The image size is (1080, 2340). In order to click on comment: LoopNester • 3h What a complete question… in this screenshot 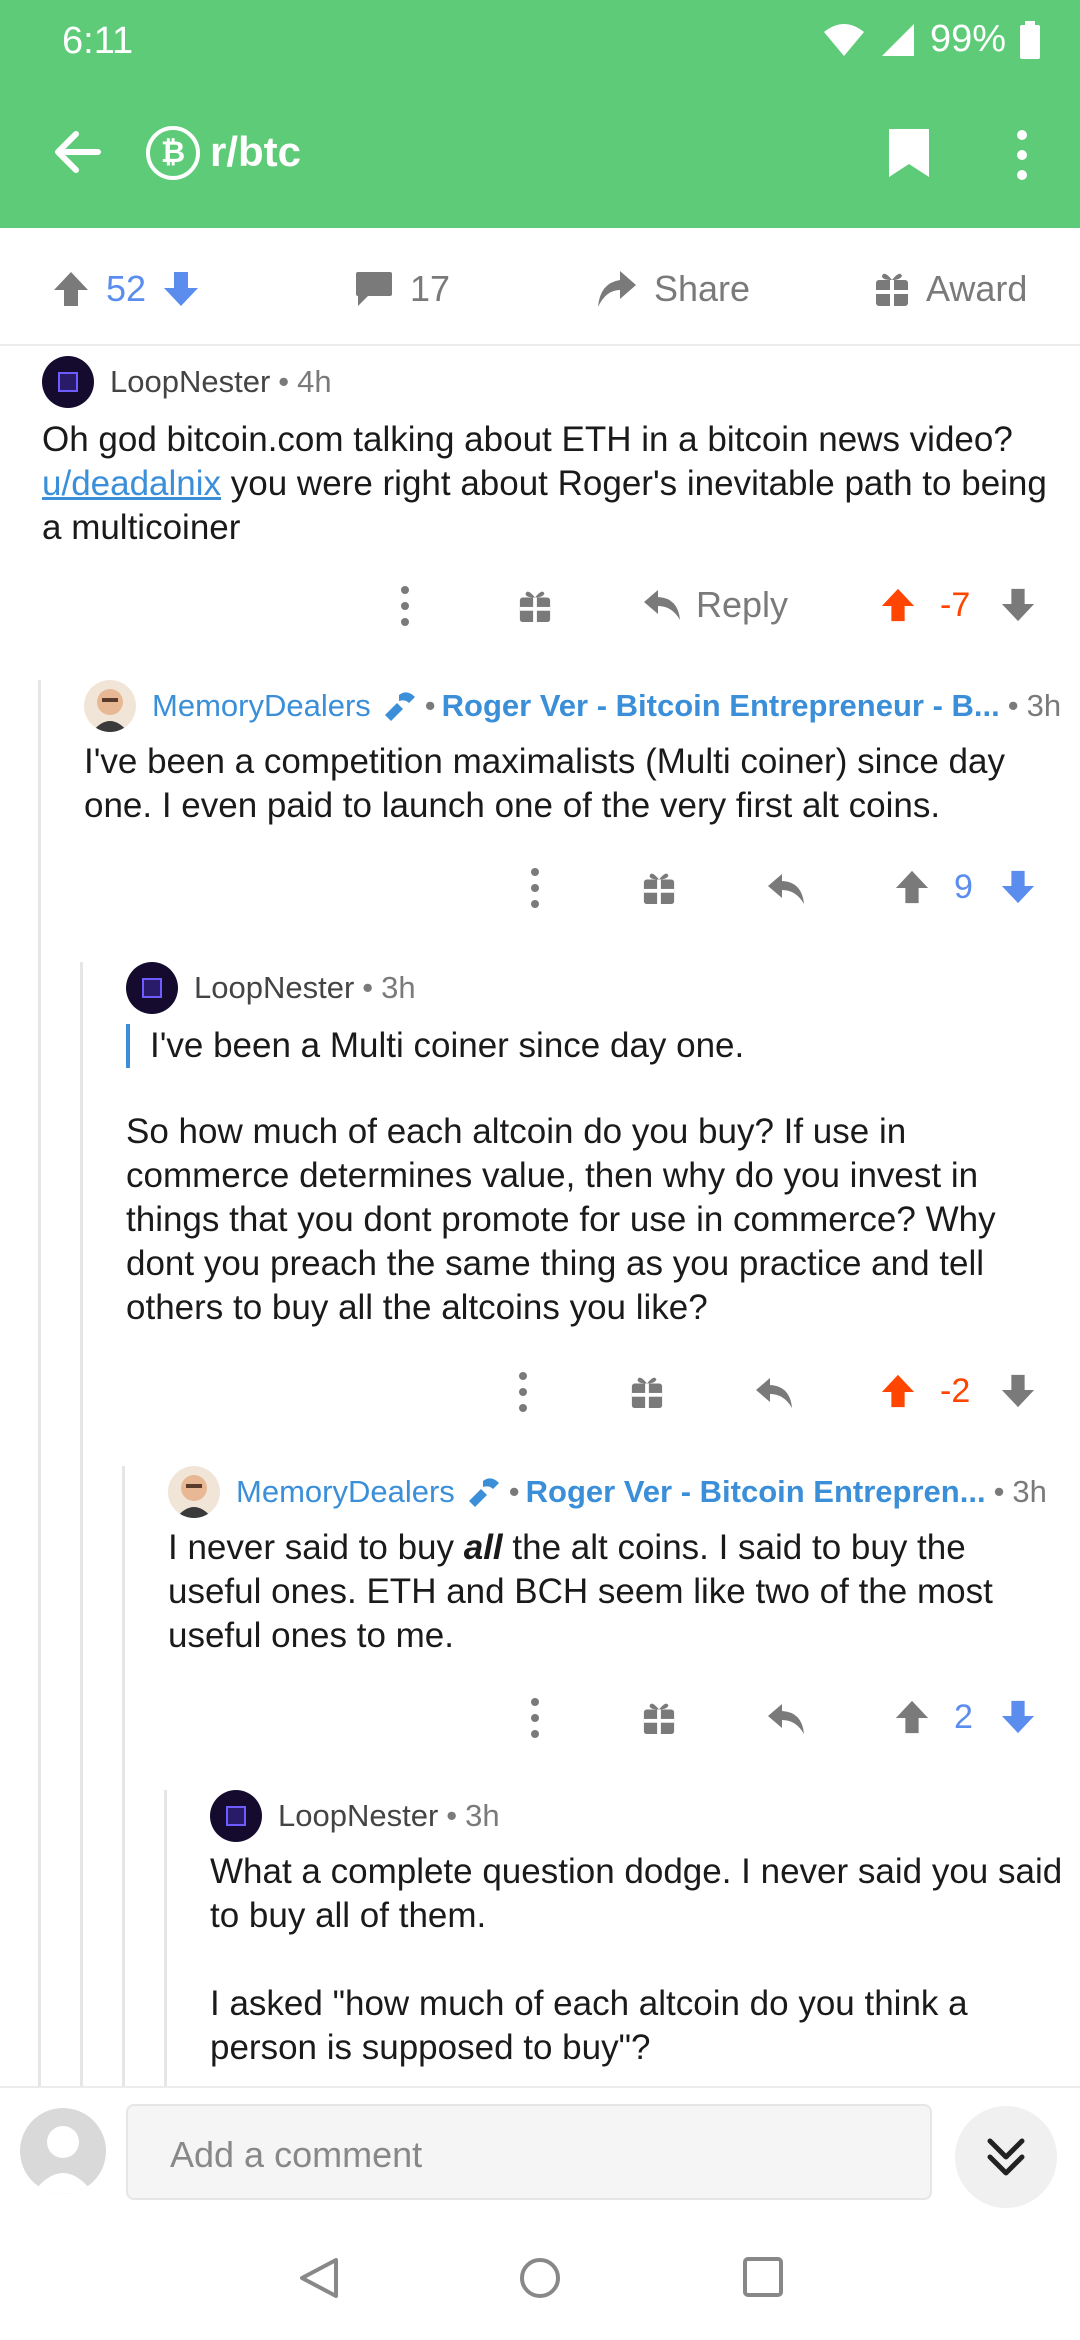, I will do `click(637, 1930)`.